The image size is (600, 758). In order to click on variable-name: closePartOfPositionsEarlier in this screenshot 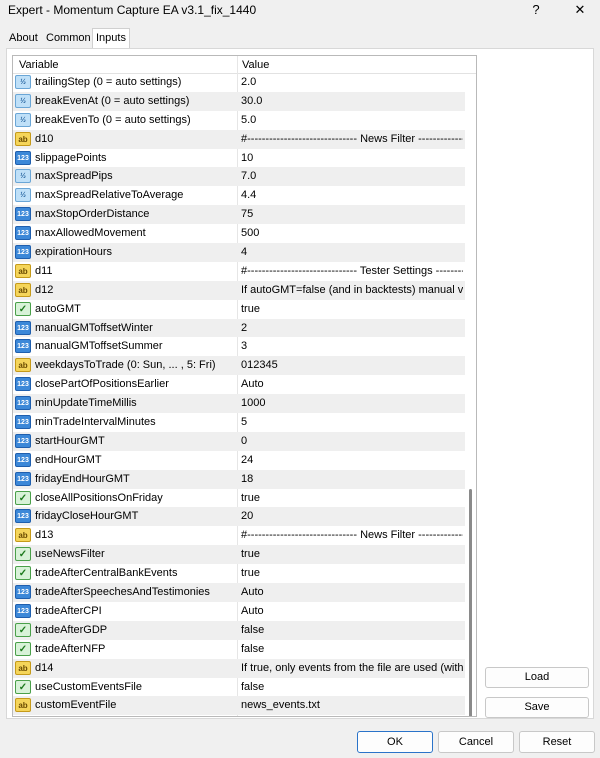, I will do `click(102, 384)`.